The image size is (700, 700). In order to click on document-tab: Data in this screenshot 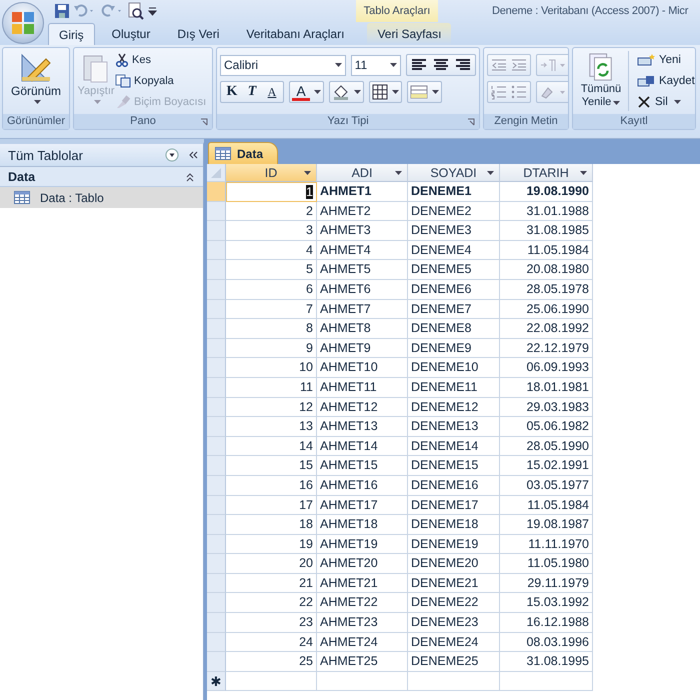, I will do `click(243, 153)`.